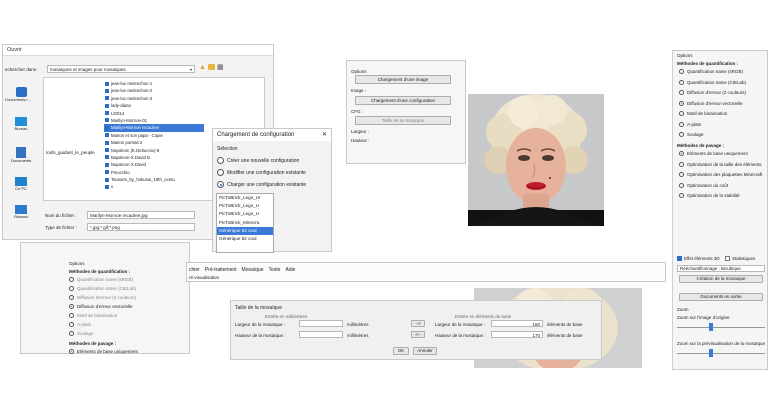 This screenshot has height=407, width=768. Describe the element at coordinates (418, 334) in the screenshot. I see `convert-to-mm-button: <--` at that location.